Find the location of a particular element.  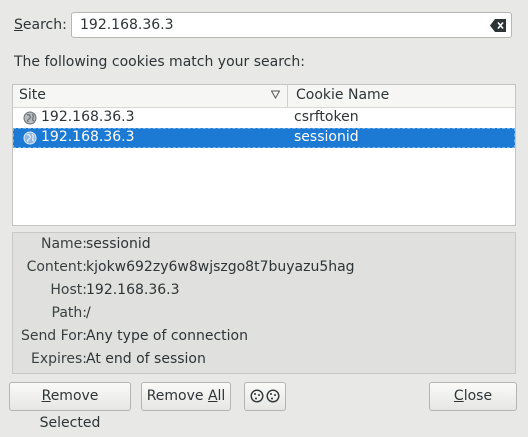

detail-label: Content: is located at coordinates (56, 267).